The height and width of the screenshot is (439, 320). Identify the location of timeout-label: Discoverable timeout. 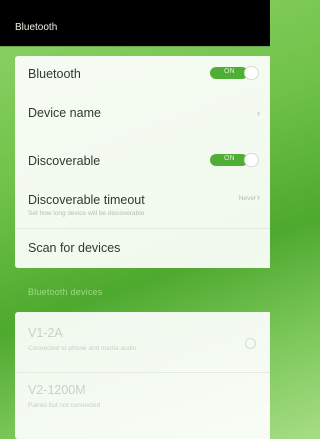
(86, 200).